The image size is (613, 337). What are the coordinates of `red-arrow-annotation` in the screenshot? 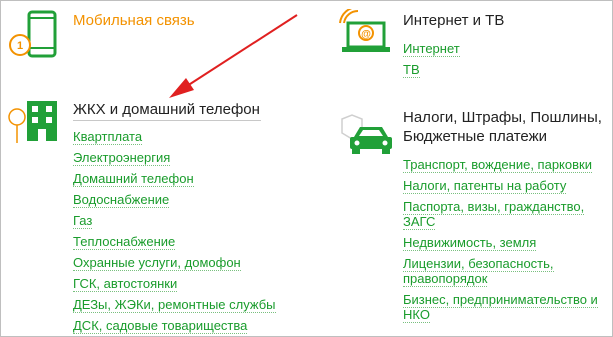 It's located at (233, 56).